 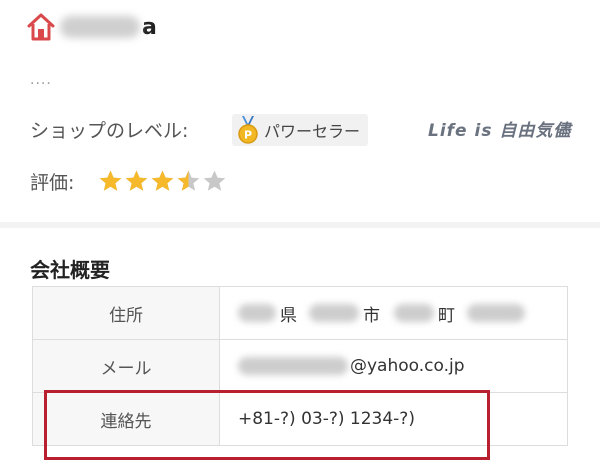 I want to click on medal-icon: P, so click(x=248, y=130).